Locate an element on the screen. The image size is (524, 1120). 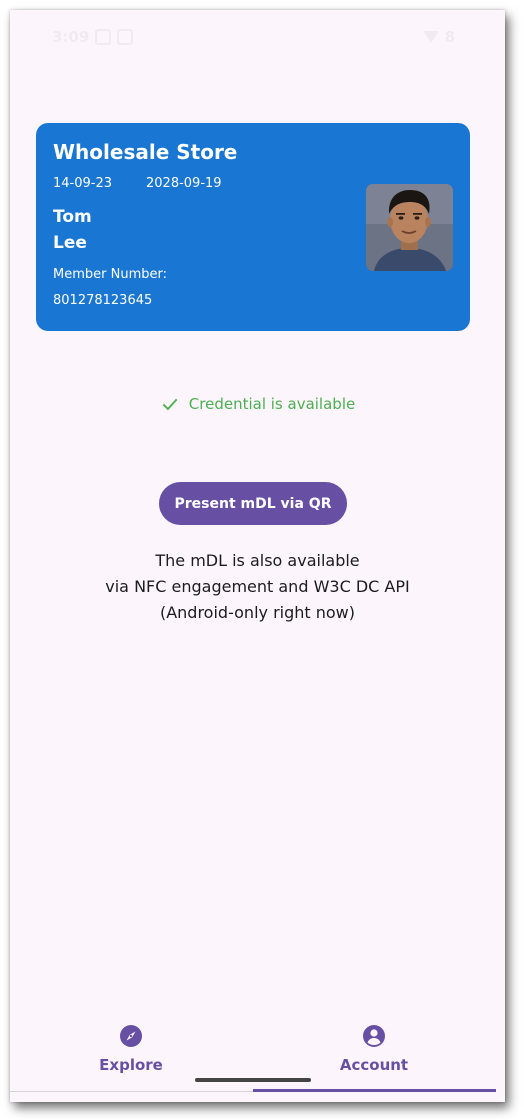
member-photo is located at coordinates (409, 227).